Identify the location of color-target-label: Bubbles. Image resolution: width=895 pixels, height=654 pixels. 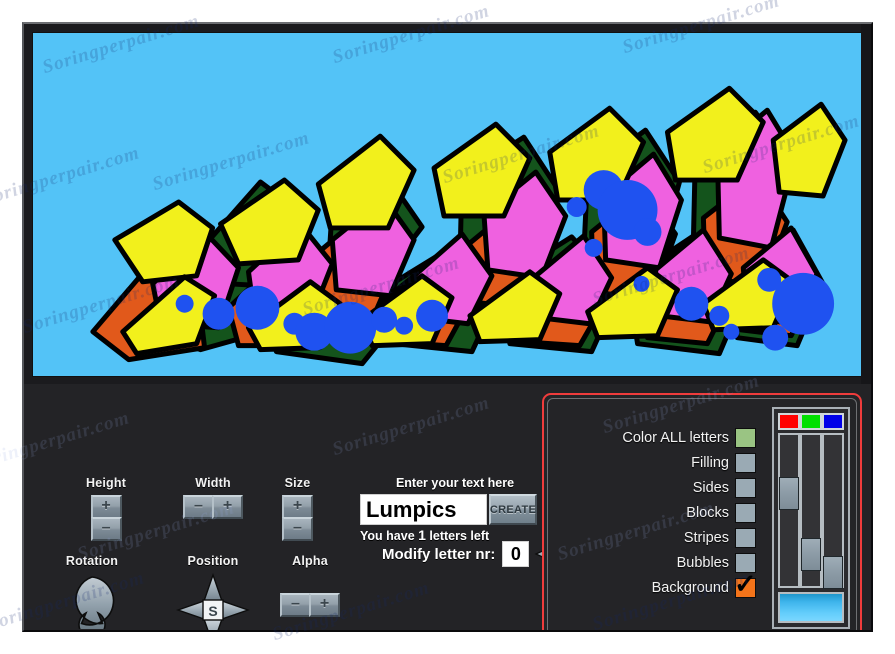
(702, 563).